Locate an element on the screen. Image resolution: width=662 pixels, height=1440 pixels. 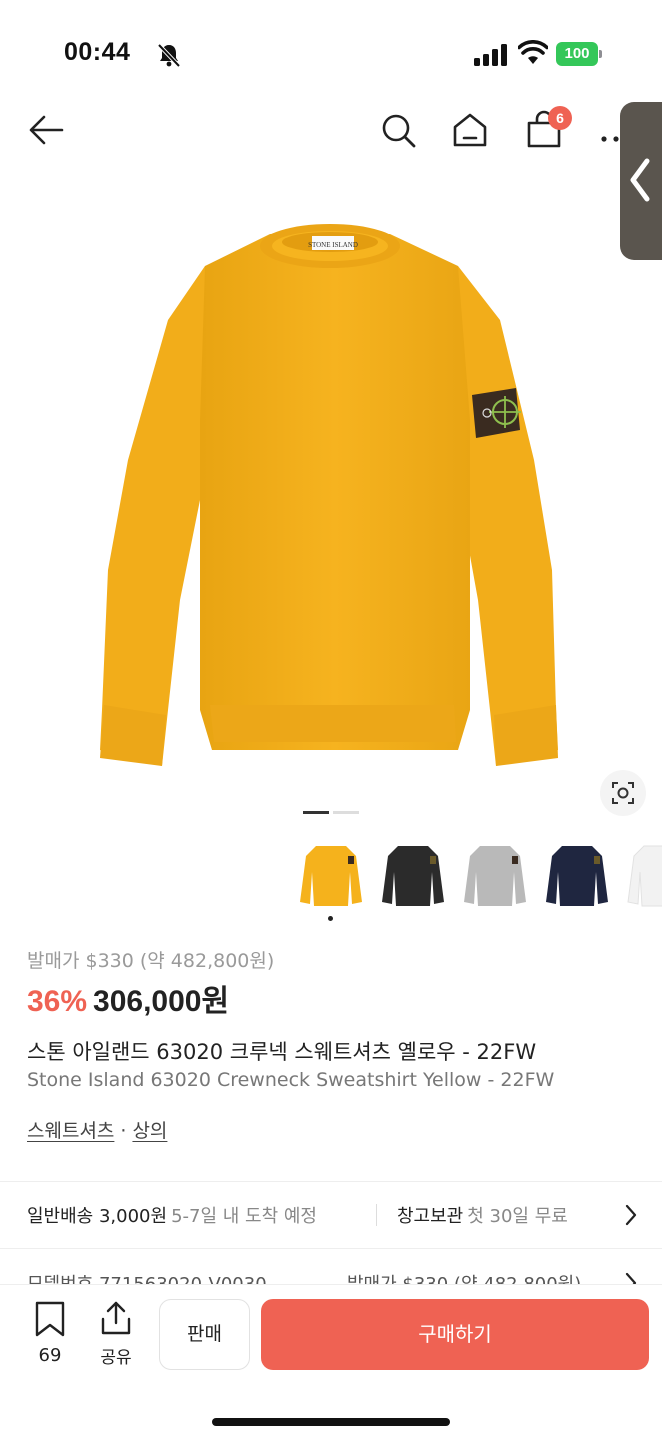
image-search-button is located at coordinates (623, 793).